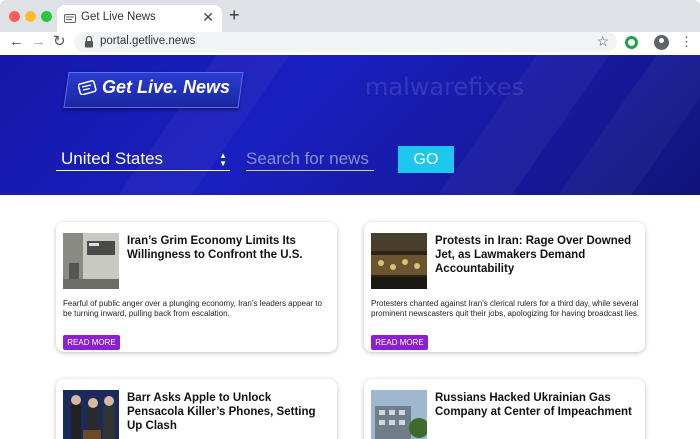 Image resolution: width=700 pixels, height=439 pixels. Describe the element at coordinates (46, 16) in the screenshot. I see `maximize-window-button` at that location.